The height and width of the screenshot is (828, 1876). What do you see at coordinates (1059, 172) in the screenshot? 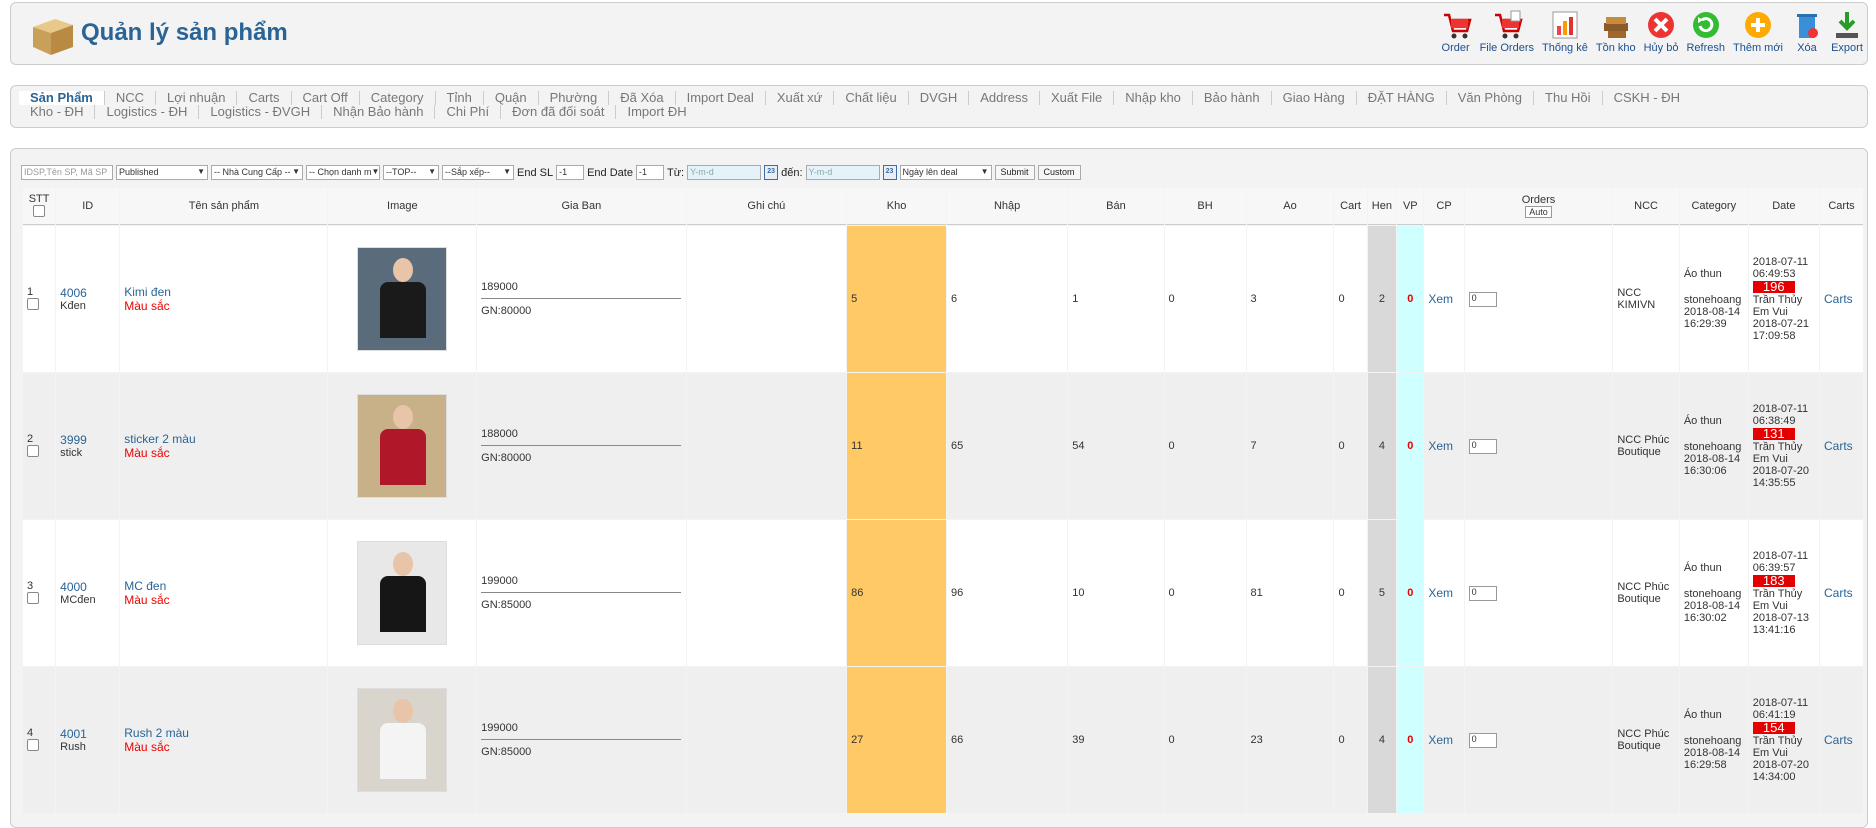
I see `custom-button: Custom` at bounding box center [1059, 172].